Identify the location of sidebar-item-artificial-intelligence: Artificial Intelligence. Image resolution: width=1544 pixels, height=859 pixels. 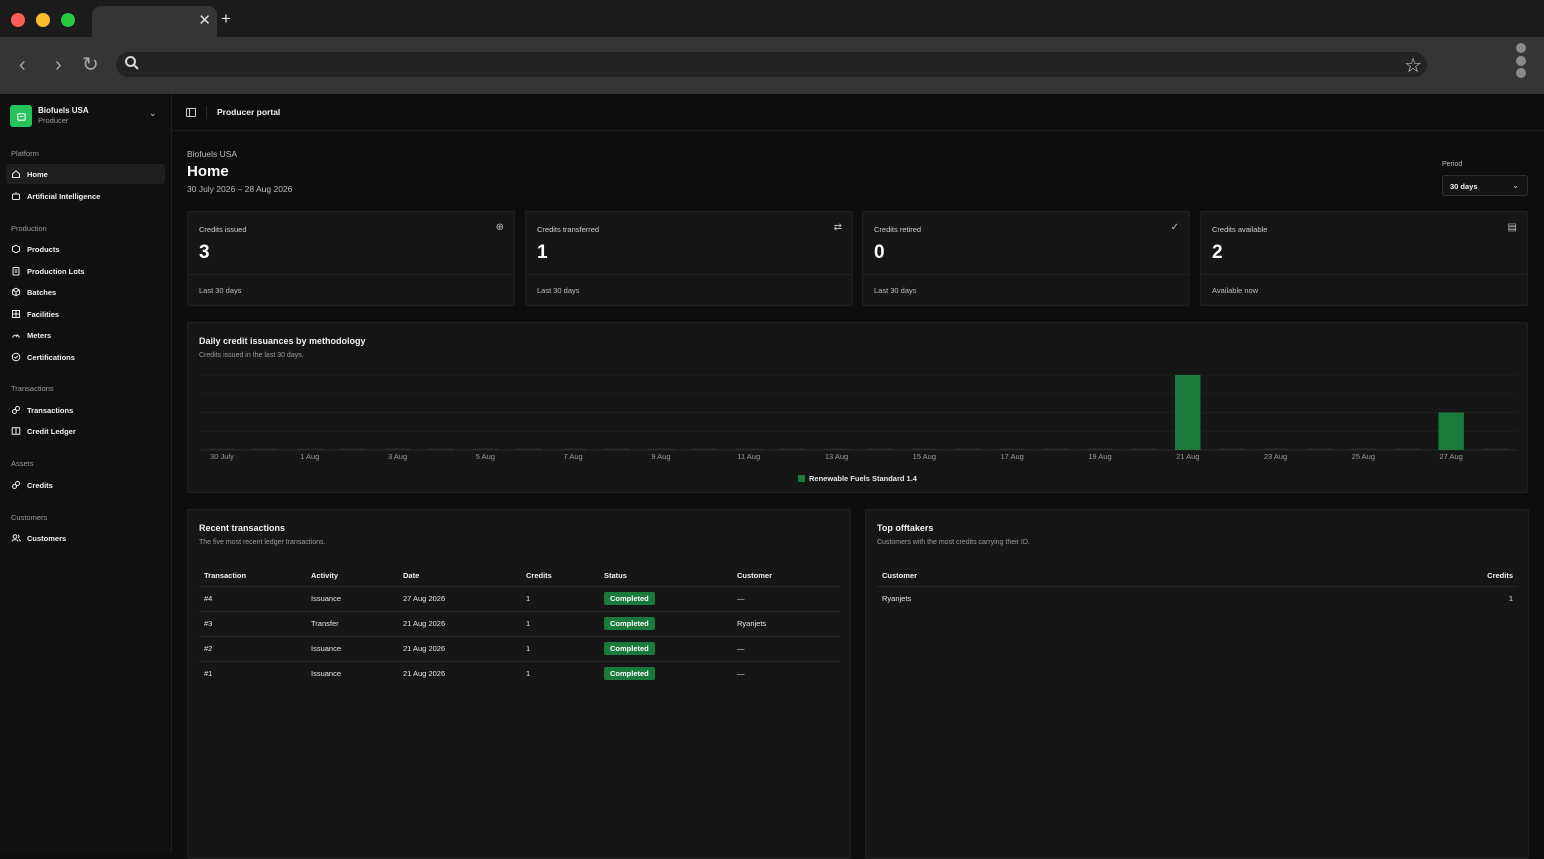
(85, 196).